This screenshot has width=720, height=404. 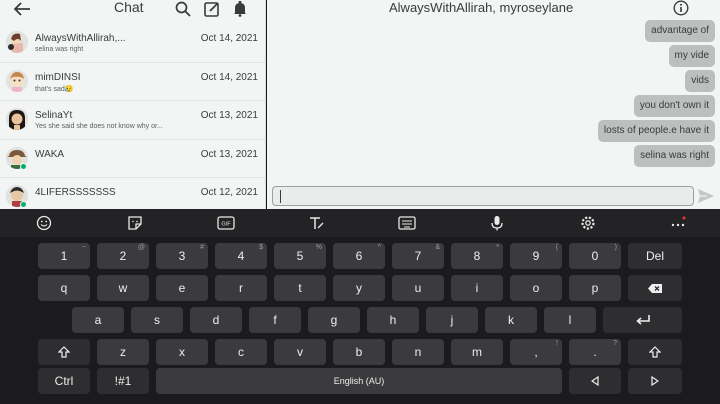 I want to click on shift-key-left, so click(x=64, y=352).